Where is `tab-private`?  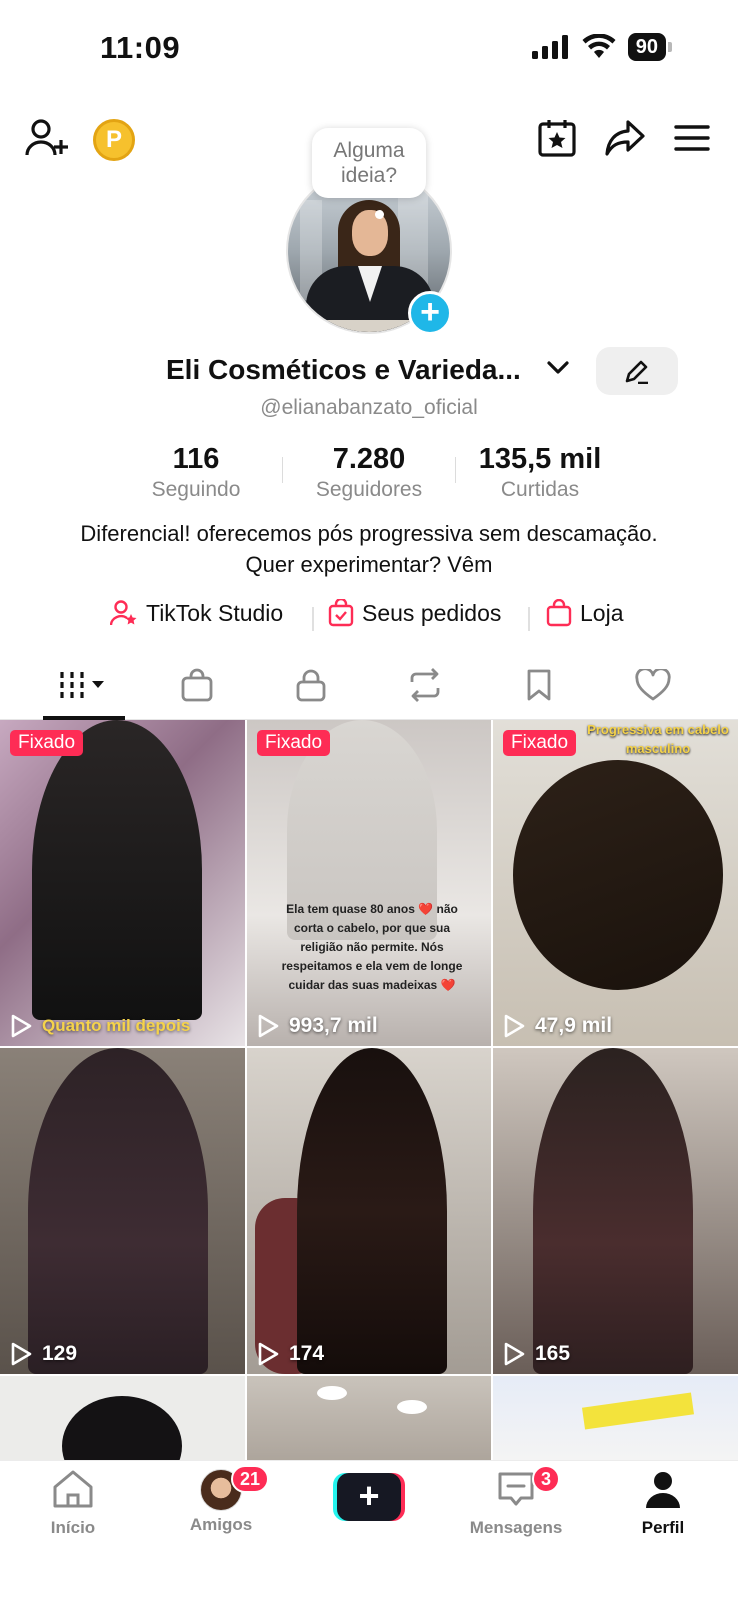
tab-private is located at coordinates (311, 685).